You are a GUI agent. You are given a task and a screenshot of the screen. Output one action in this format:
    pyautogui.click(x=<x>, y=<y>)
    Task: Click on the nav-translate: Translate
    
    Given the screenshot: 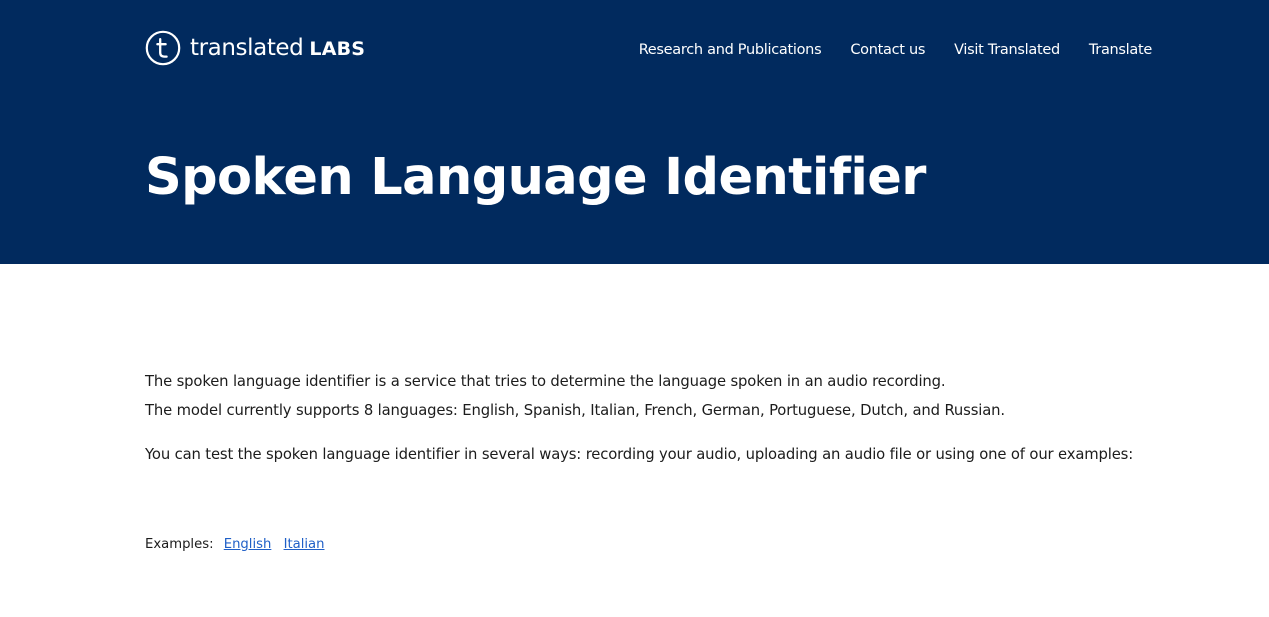 What is the action you would take?
    pyautogui.click(x=1120, y=50)
    